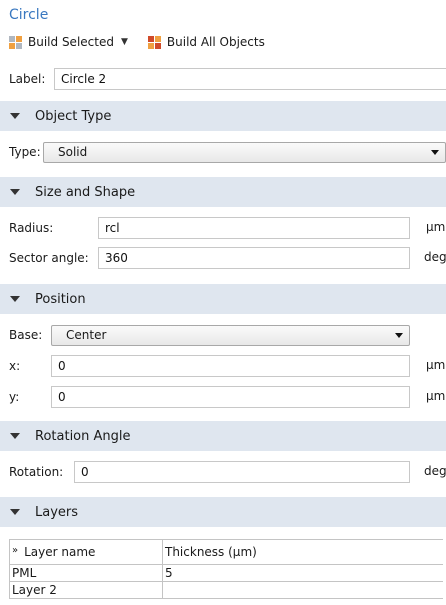  What do you see at coordinates (71, 42) in the screenshot?
I see `build-selected-label: Build Selected` at bounding box center [71, 42].